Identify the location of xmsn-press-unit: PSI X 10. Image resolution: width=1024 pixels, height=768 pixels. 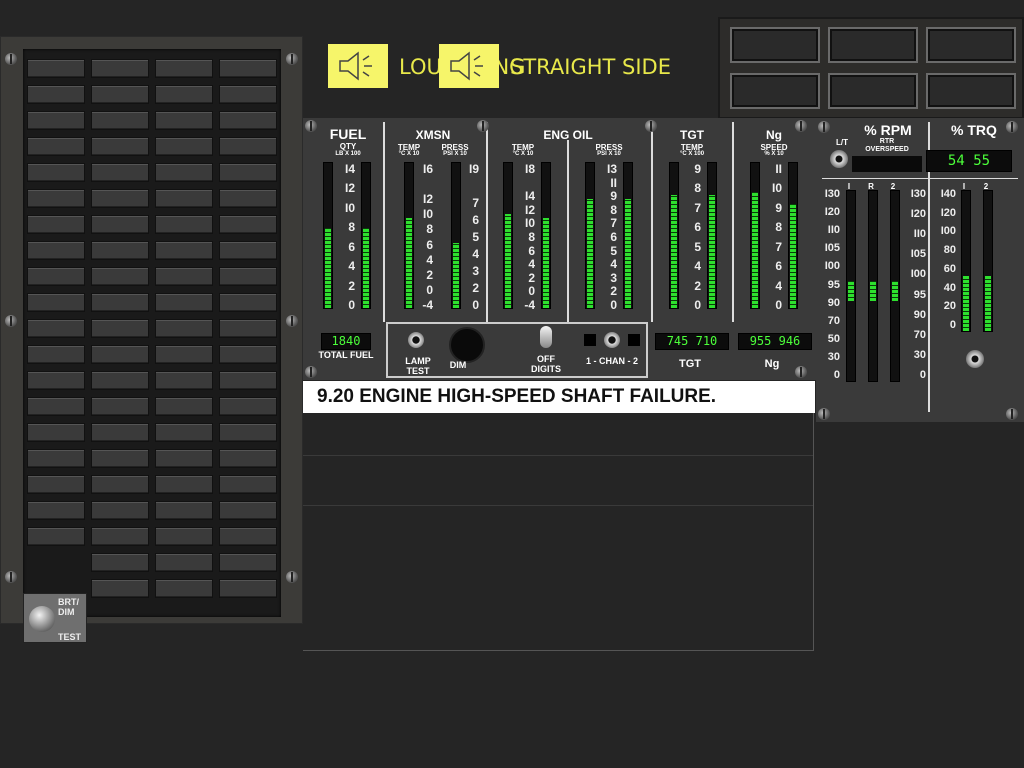
(455, 154).